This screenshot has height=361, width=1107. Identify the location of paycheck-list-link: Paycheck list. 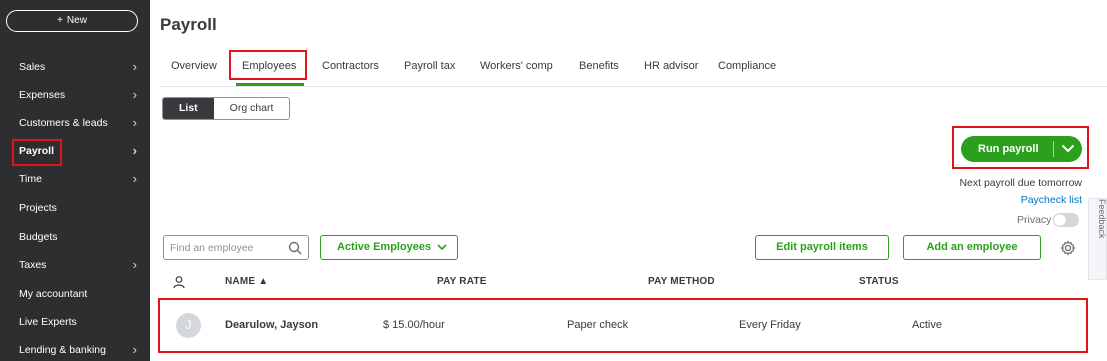
(1051, 200).